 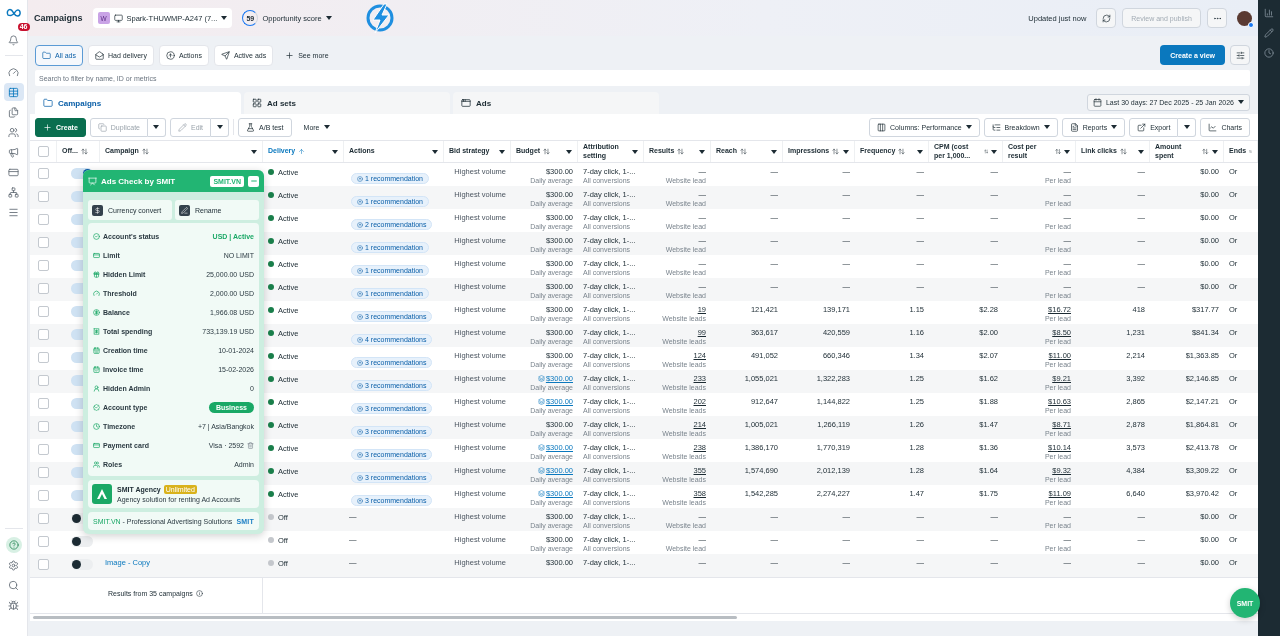 What do you see at coordinates (13, 72) in the screenshot?
I see `gauge-icon` at bounding box center [13, 72].